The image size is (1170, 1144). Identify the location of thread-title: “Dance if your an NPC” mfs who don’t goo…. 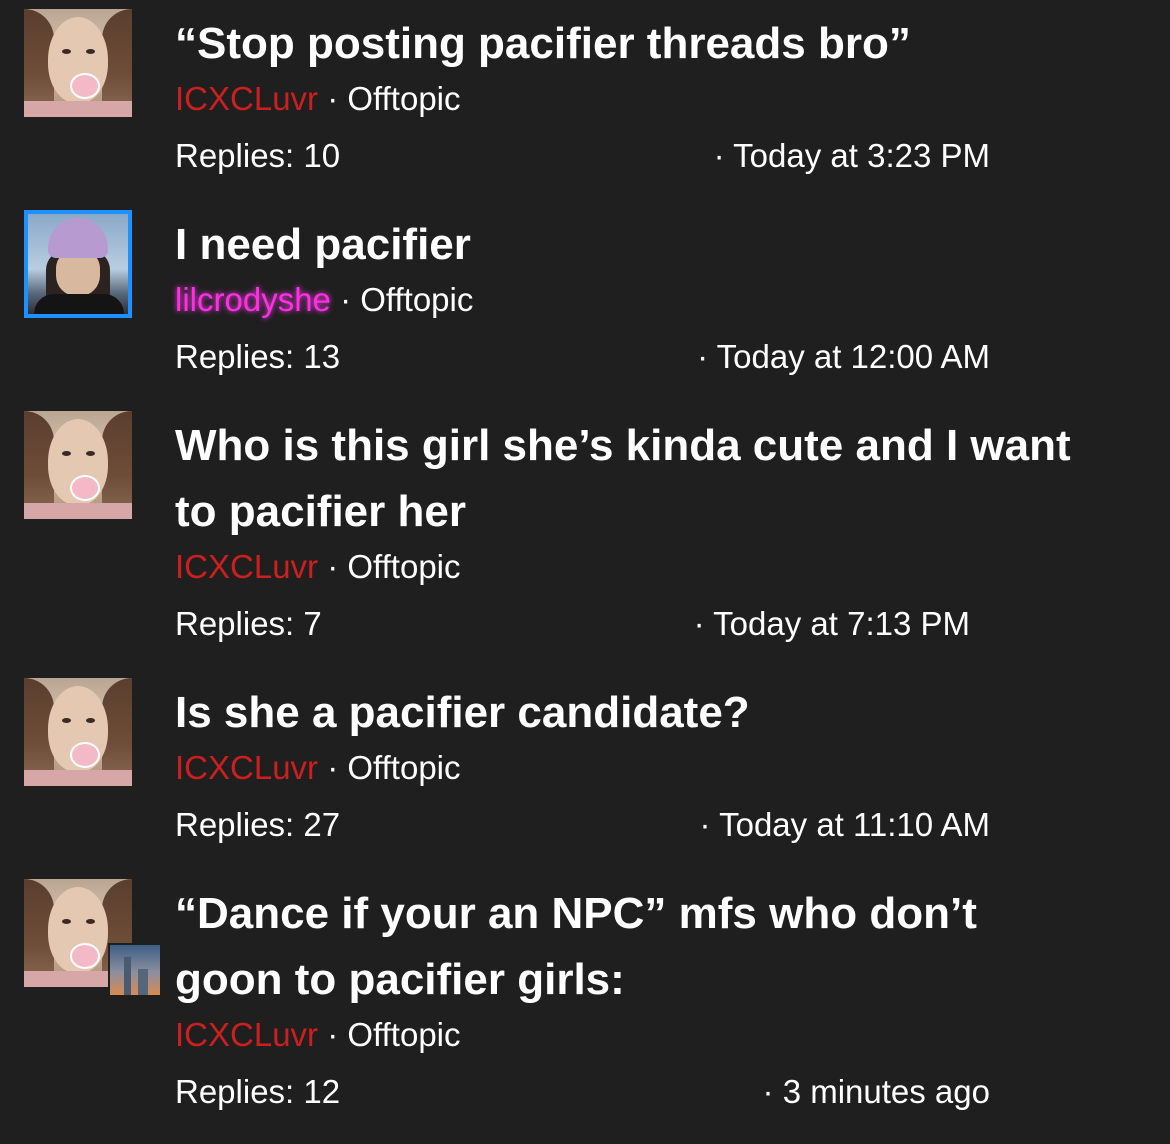
(625, 947).